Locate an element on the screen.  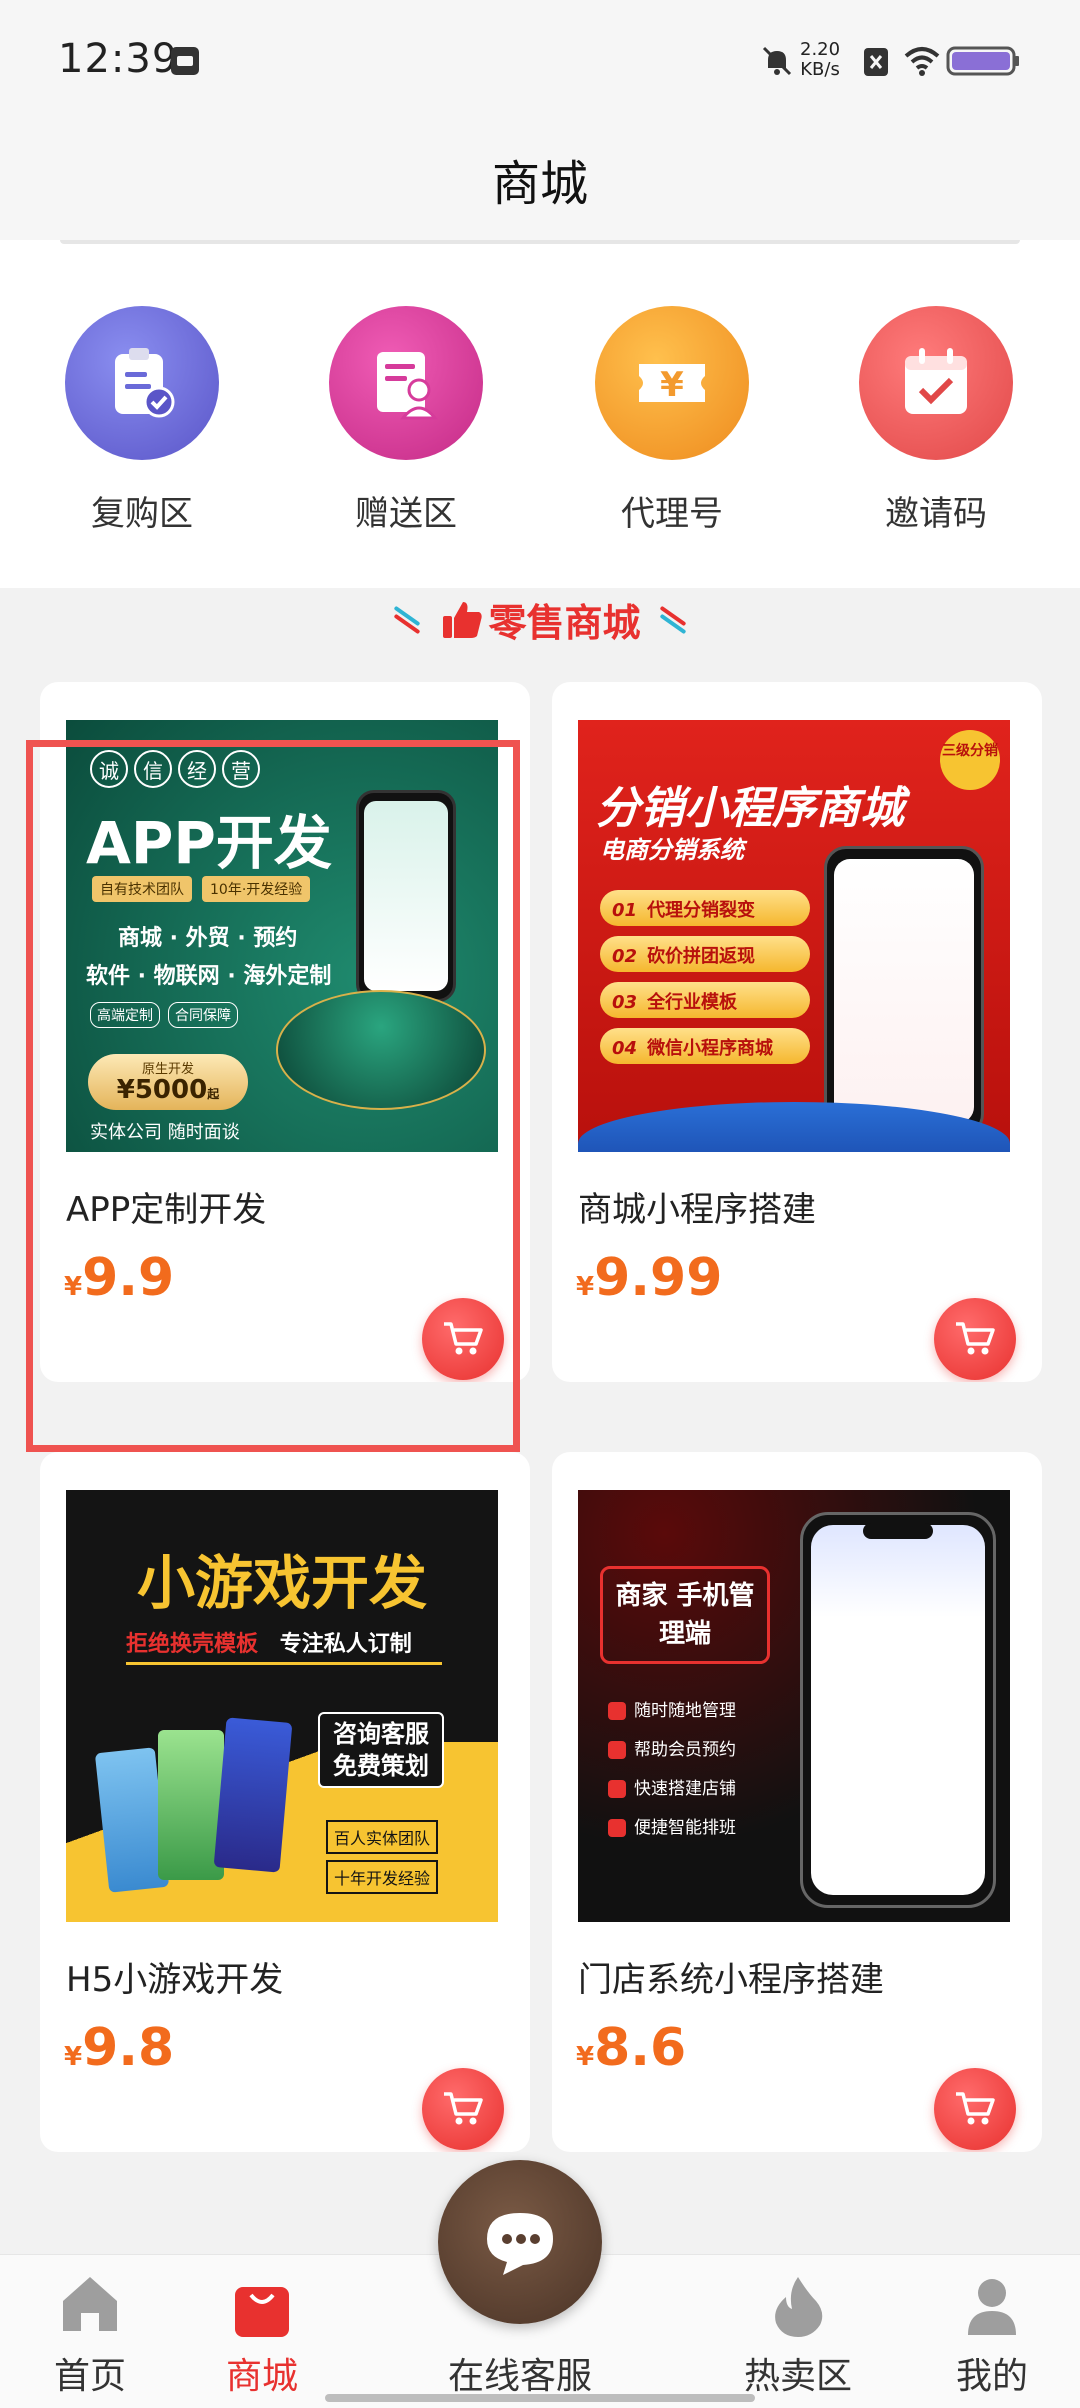
image-tag: 10年·开发经验 is located at coordinates (256, 889).